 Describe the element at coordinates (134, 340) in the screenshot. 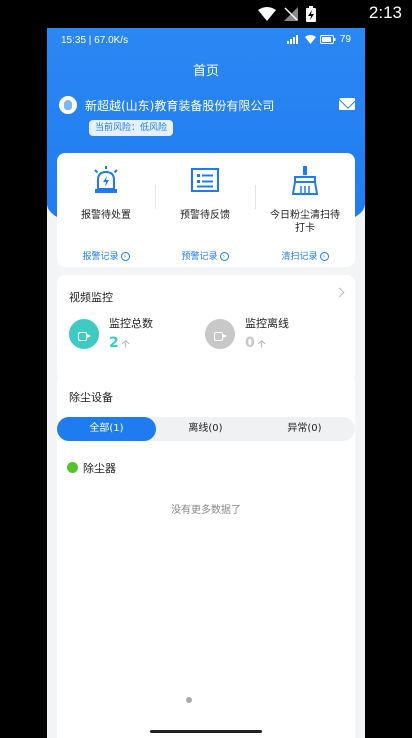

I see `monitor-total: 监控总数 2个` at that location.